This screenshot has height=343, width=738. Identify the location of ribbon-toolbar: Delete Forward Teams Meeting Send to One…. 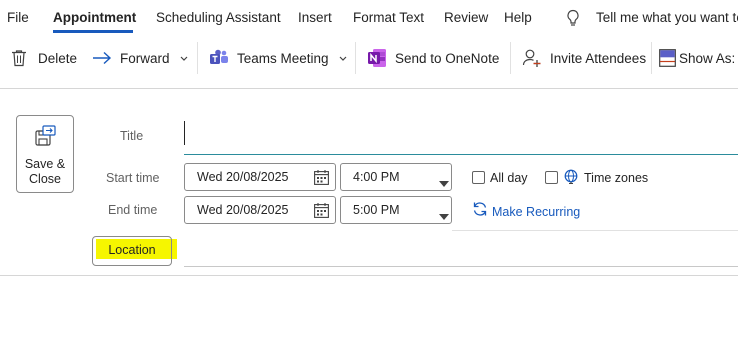
(369, 58).